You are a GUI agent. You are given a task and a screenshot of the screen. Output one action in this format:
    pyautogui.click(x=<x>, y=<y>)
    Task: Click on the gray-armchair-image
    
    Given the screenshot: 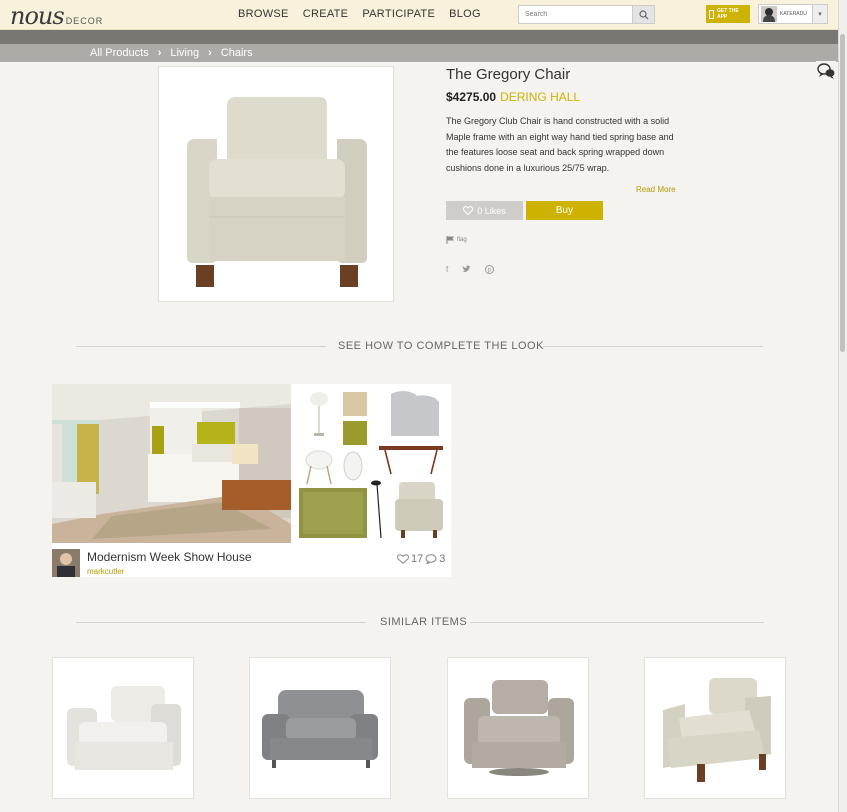 What is the action you would take?
    pyautogui.click(x=320, y=729)
    